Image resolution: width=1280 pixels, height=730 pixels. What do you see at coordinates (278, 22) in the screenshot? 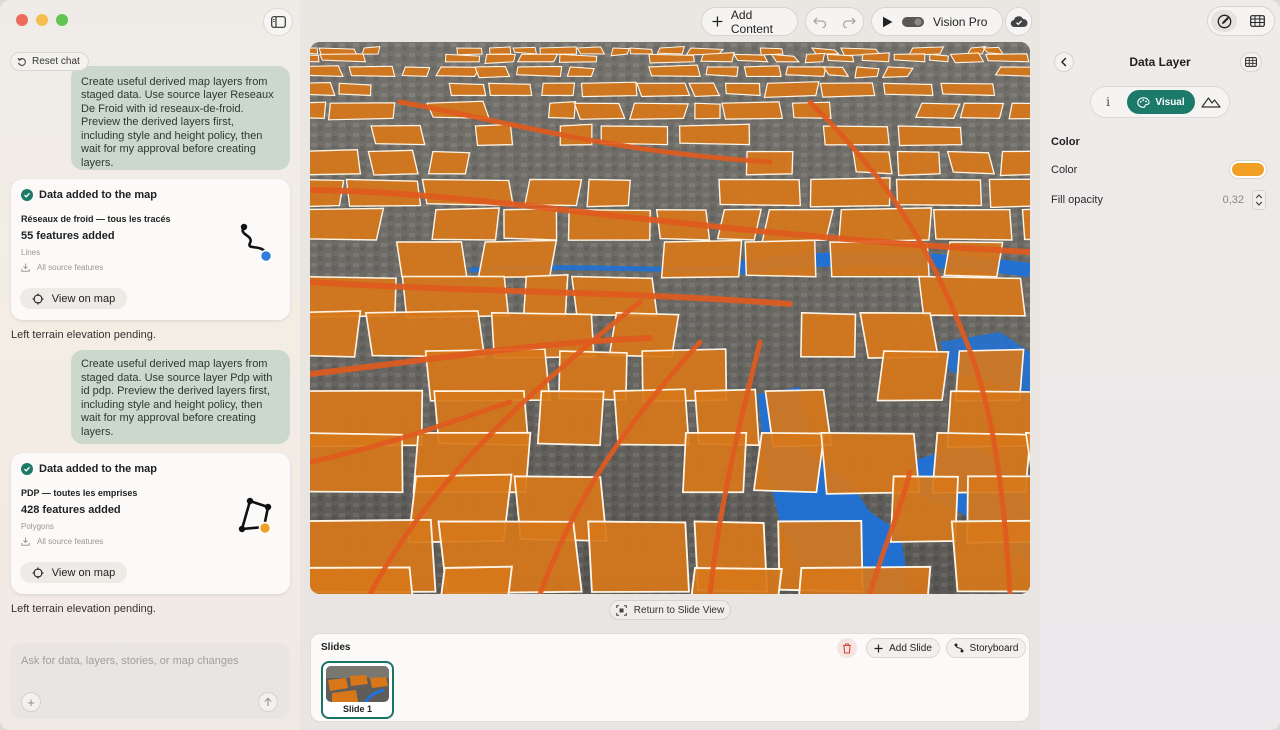
I see `sidebar-toggle-button` at bounding box center [278, 22].